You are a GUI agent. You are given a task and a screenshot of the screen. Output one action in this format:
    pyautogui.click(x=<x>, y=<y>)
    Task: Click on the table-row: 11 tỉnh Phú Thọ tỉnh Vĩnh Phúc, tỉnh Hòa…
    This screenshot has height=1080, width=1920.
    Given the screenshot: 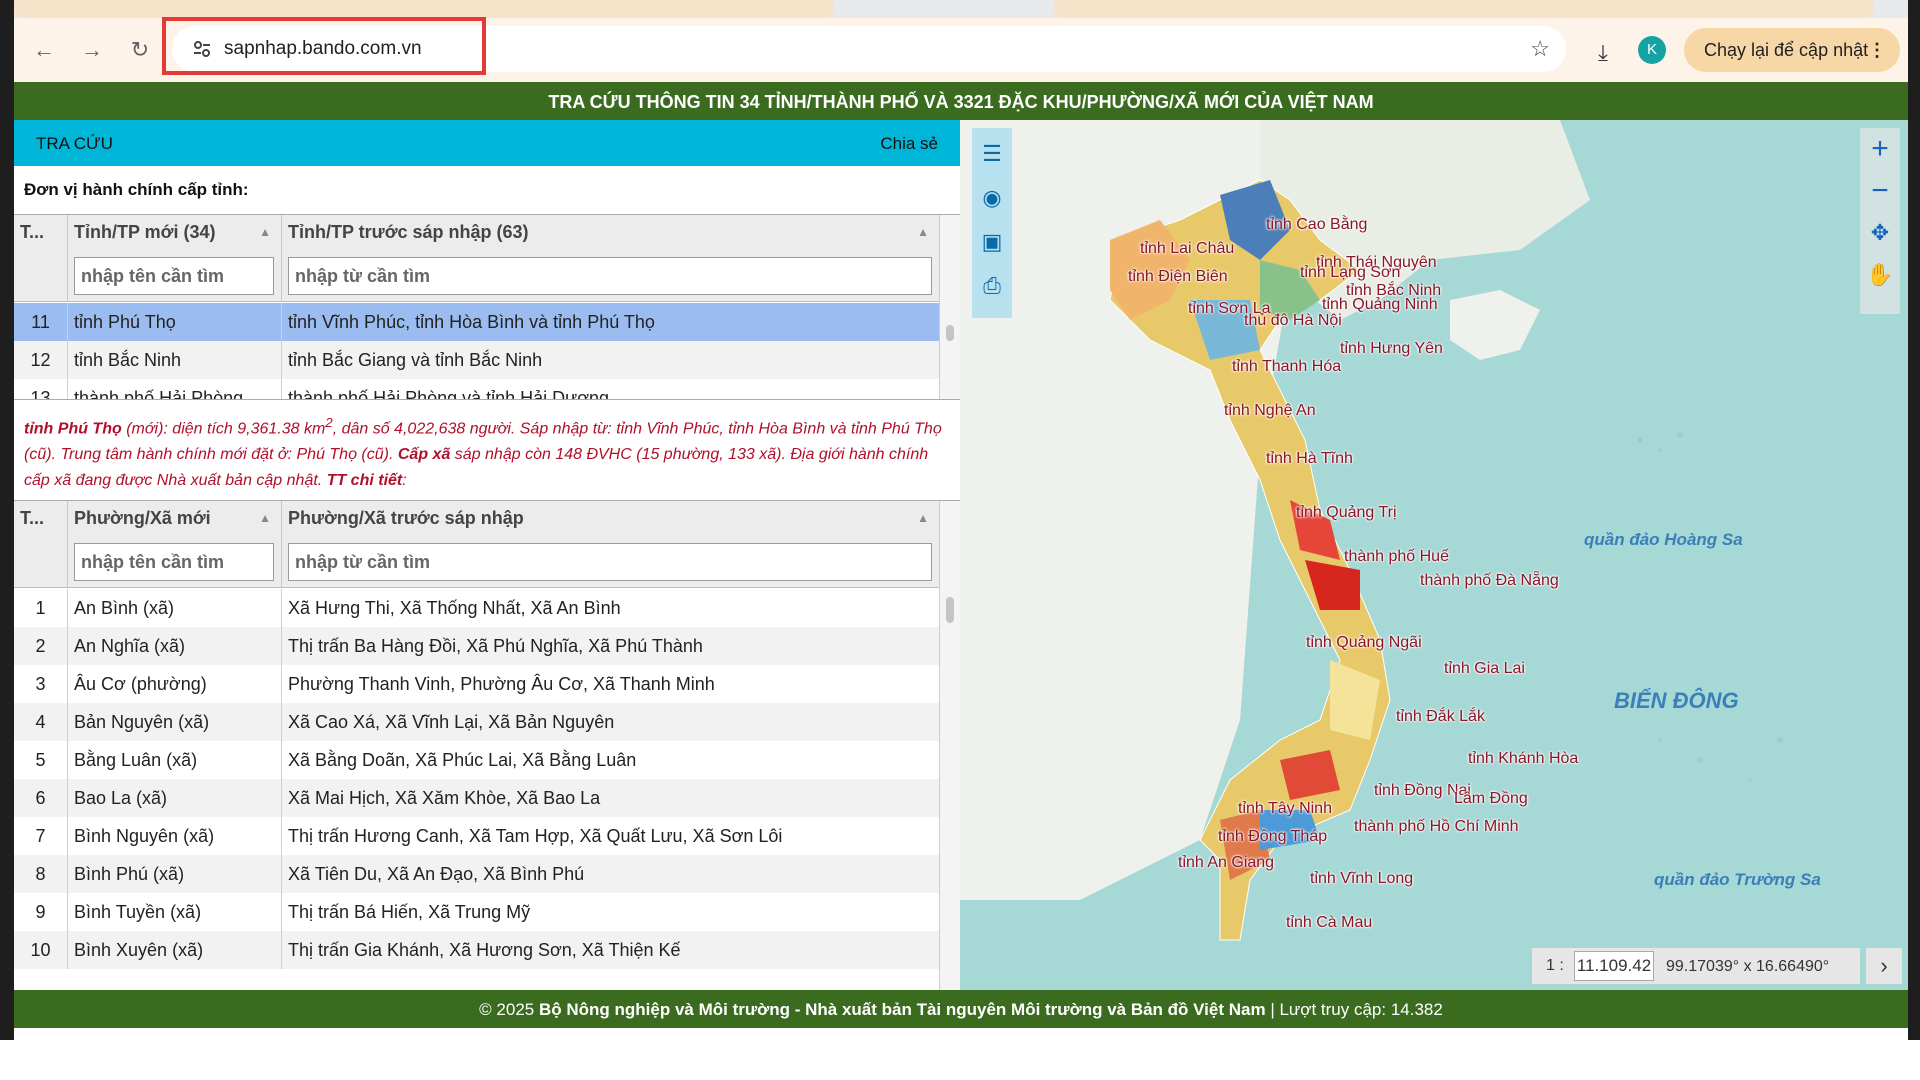 What is the action you would take?
    pyautogui.click(x=477, y=322)
    